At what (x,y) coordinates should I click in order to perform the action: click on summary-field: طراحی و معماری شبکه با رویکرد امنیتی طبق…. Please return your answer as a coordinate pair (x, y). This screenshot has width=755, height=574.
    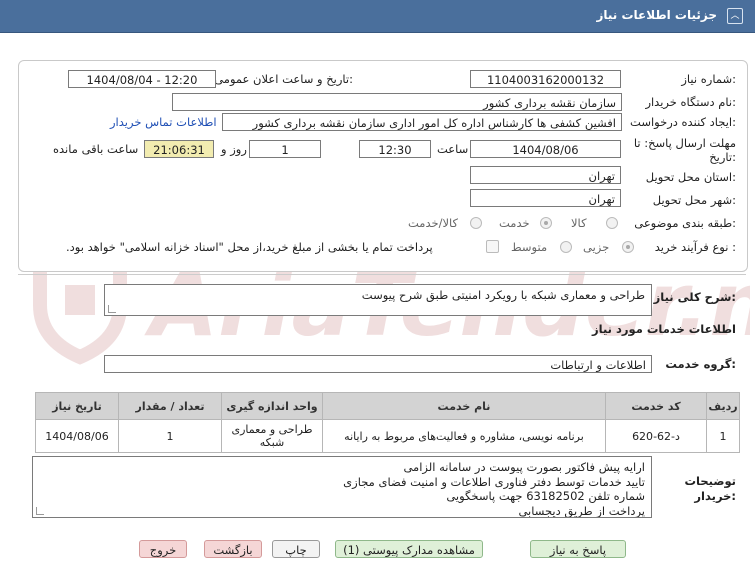
    Looking at the image, I should click on (378, 300).